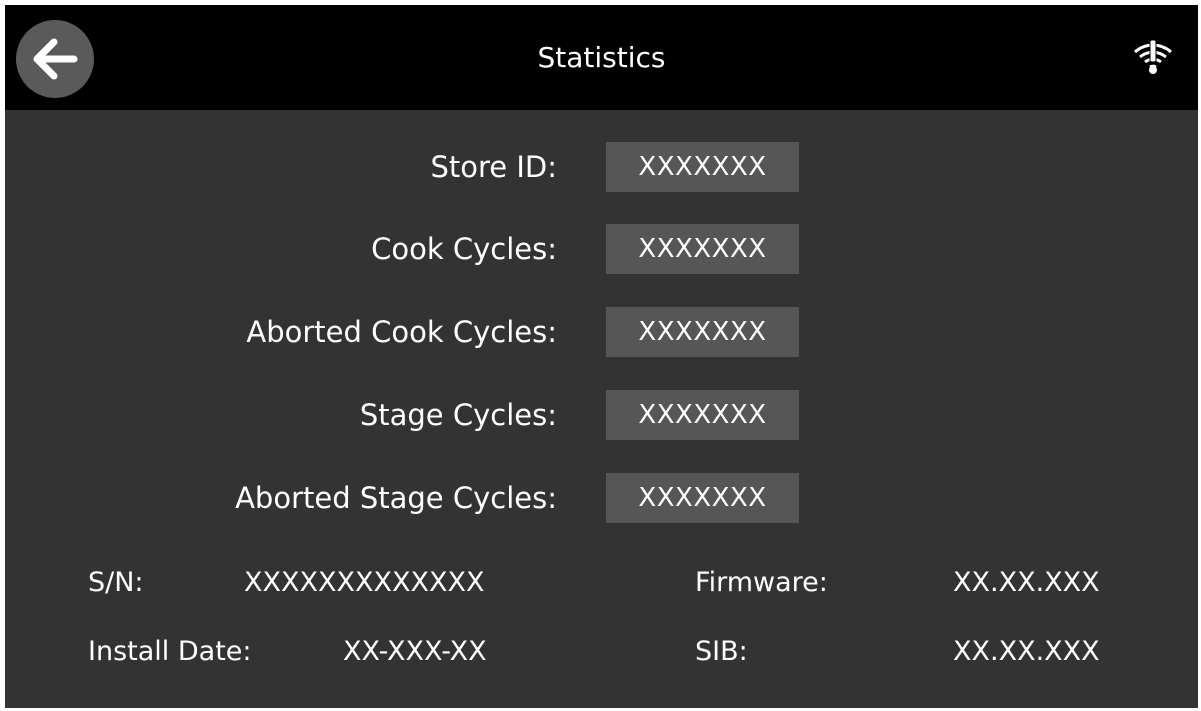 The width and height of the screenshot is (1201, 711). Describe the element at coordinates (1026, 651) in the screenshot. I see `sib-value: XX.XX.XXX` at that location.